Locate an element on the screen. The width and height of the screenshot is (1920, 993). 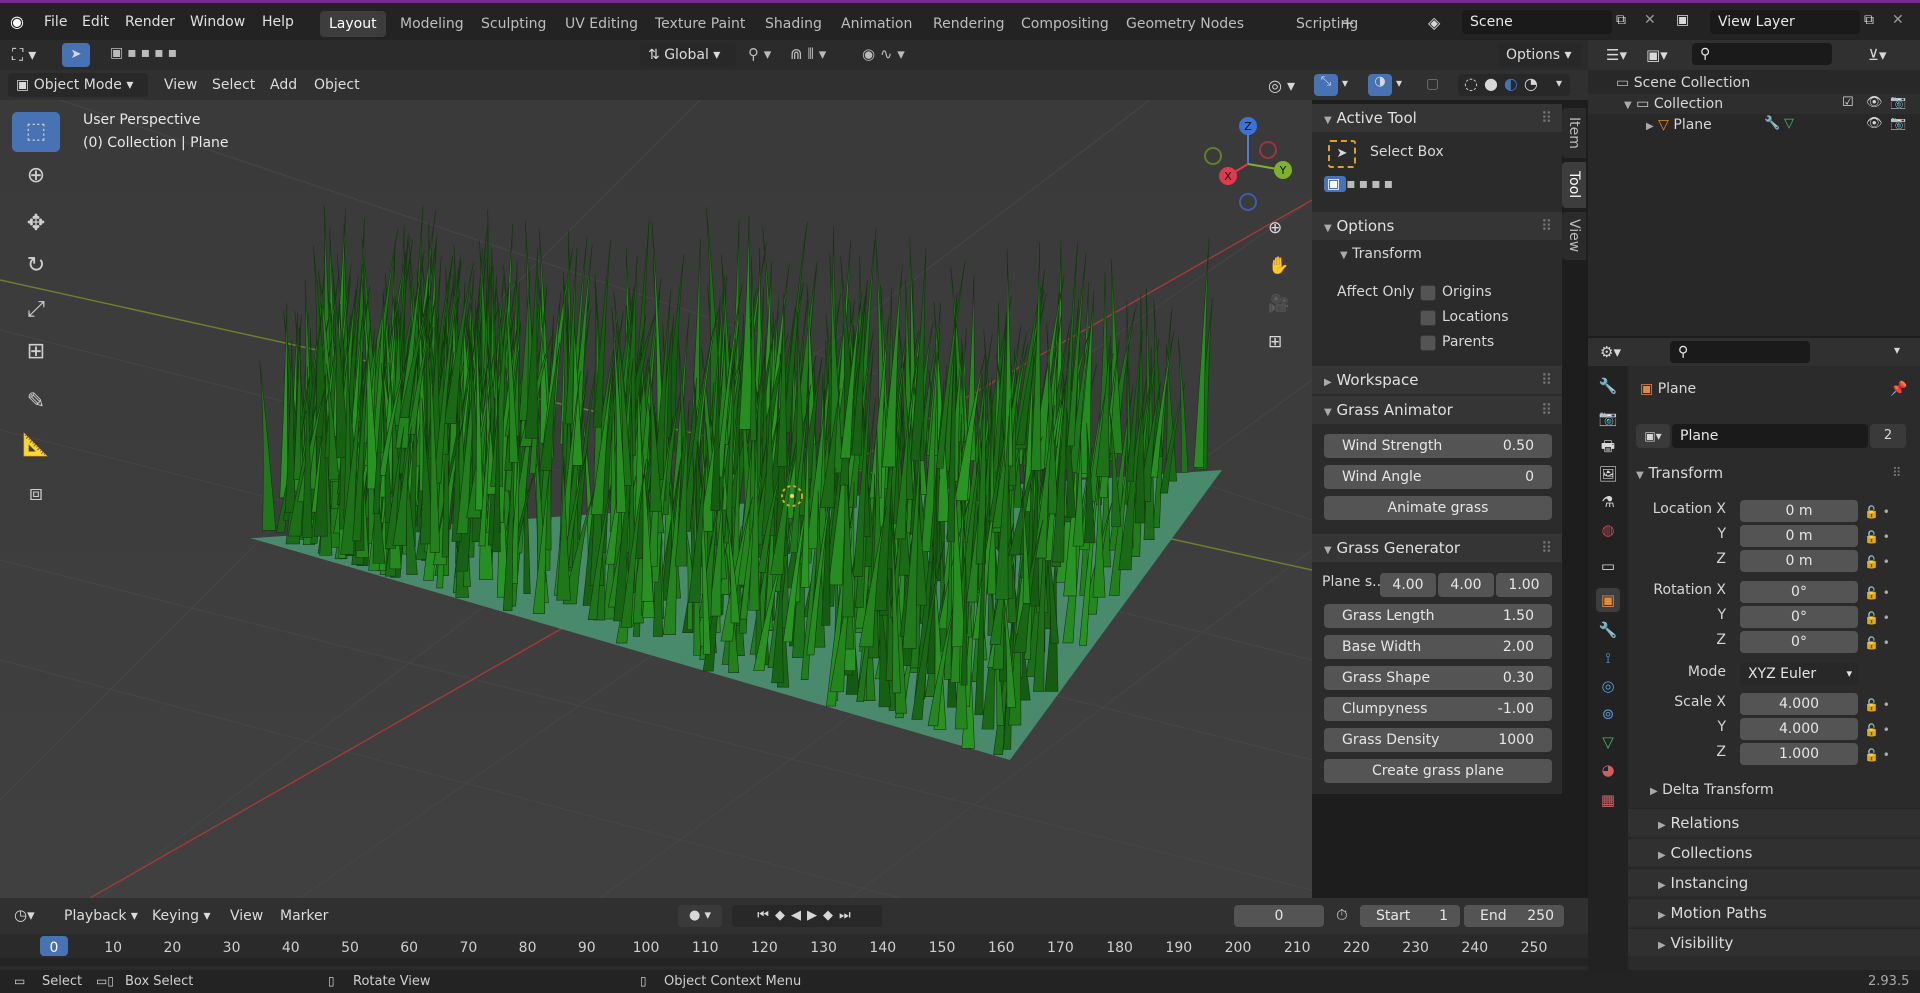
frame-tick: 160 is located at coordinates (1001, 948).